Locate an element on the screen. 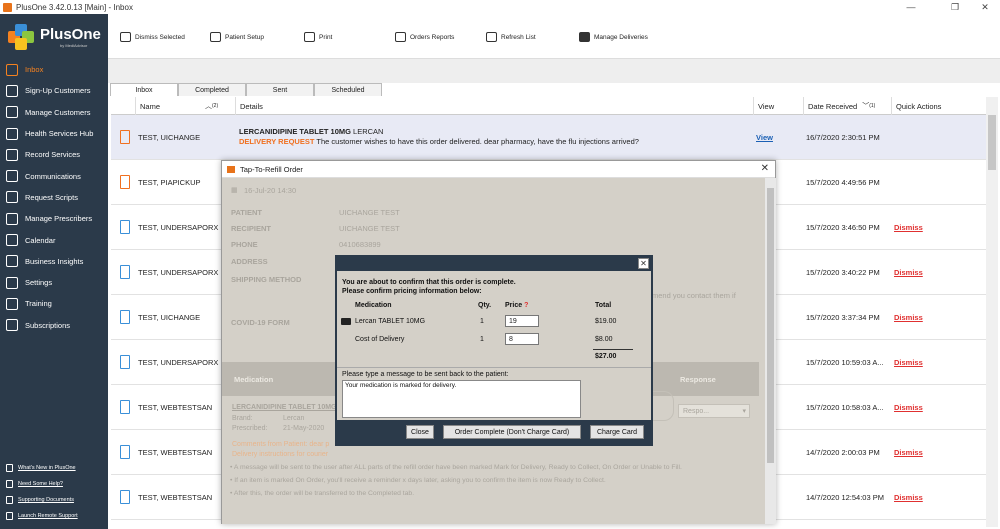 The height and width of the screenshot is (529, 1000). refresh-list-button: Refresh List is located at coordinates (511, 37).